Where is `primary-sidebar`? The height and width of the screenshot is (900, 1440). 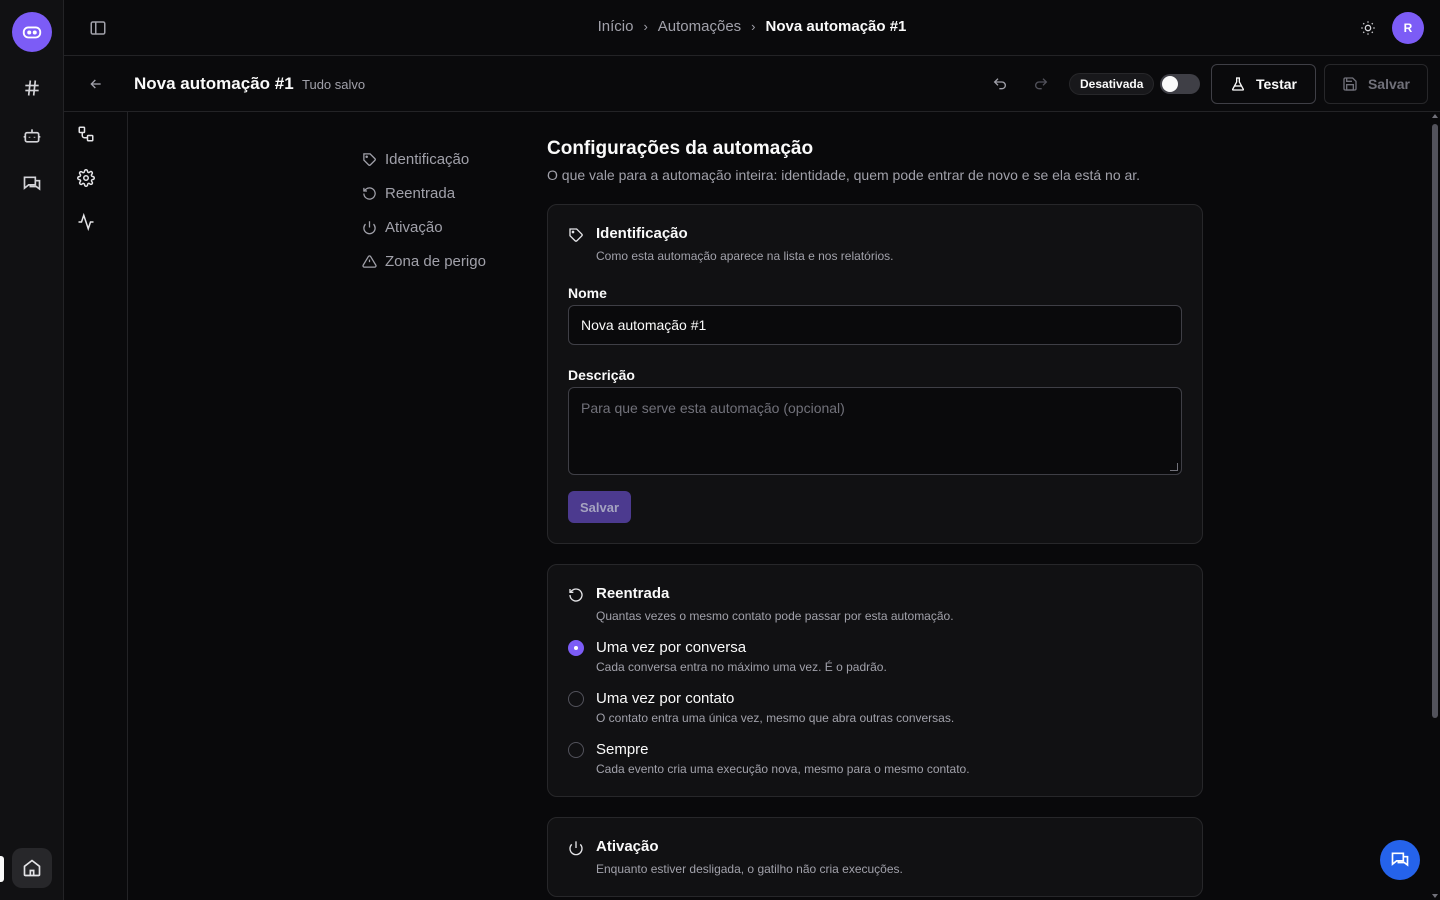 primary-sidebar is located at coordinates (32, 450).